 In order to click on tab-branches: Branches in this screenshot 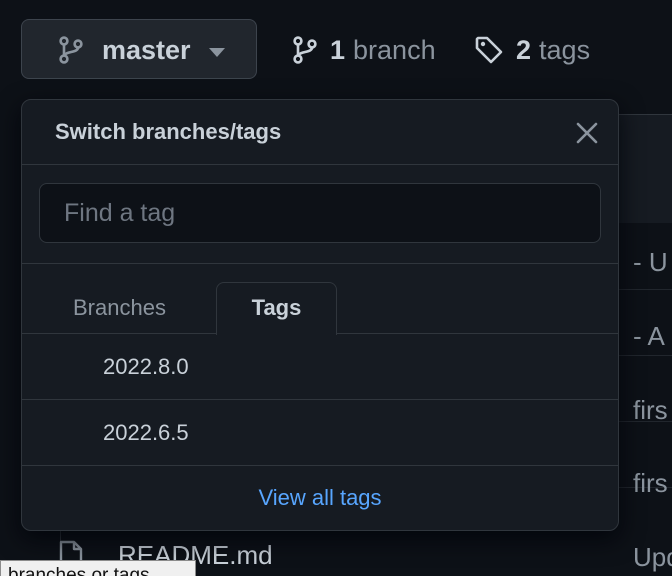, I will do `click(133, 298)`.